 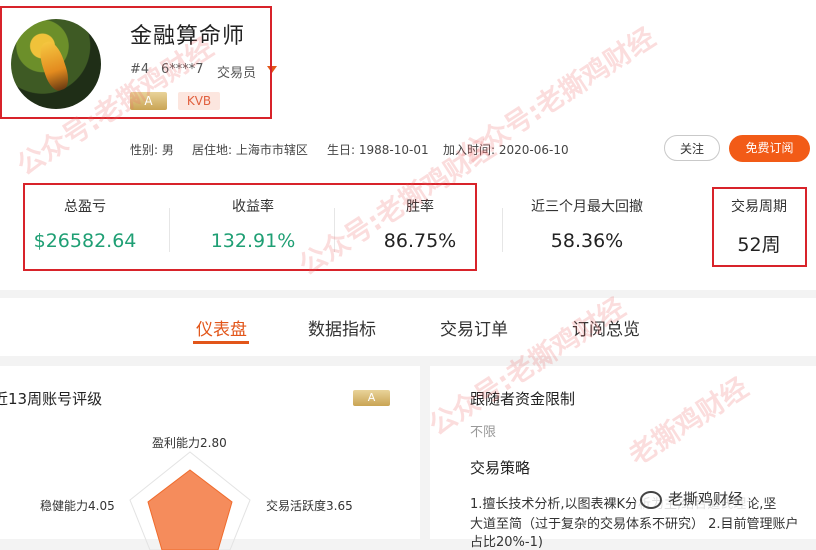 I want to click on wechat-icon, so click(x=651, y=499).